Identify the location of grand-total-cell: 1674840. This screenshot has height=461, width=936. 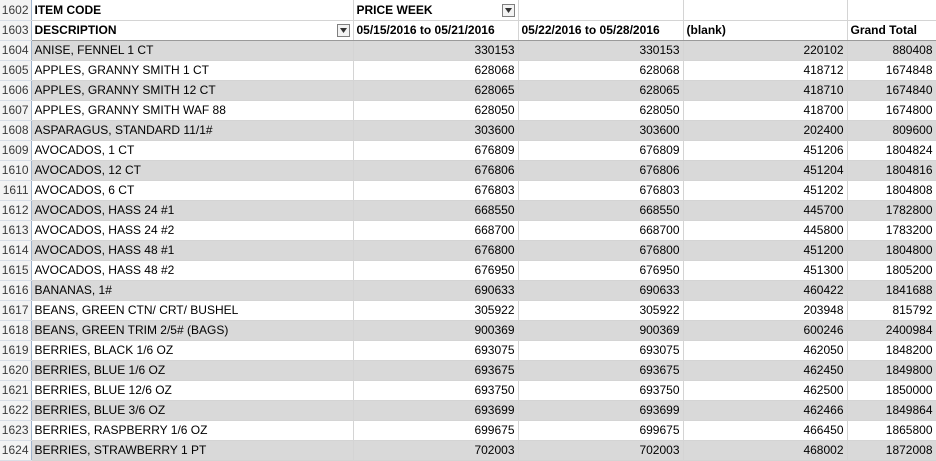
(891, 90).